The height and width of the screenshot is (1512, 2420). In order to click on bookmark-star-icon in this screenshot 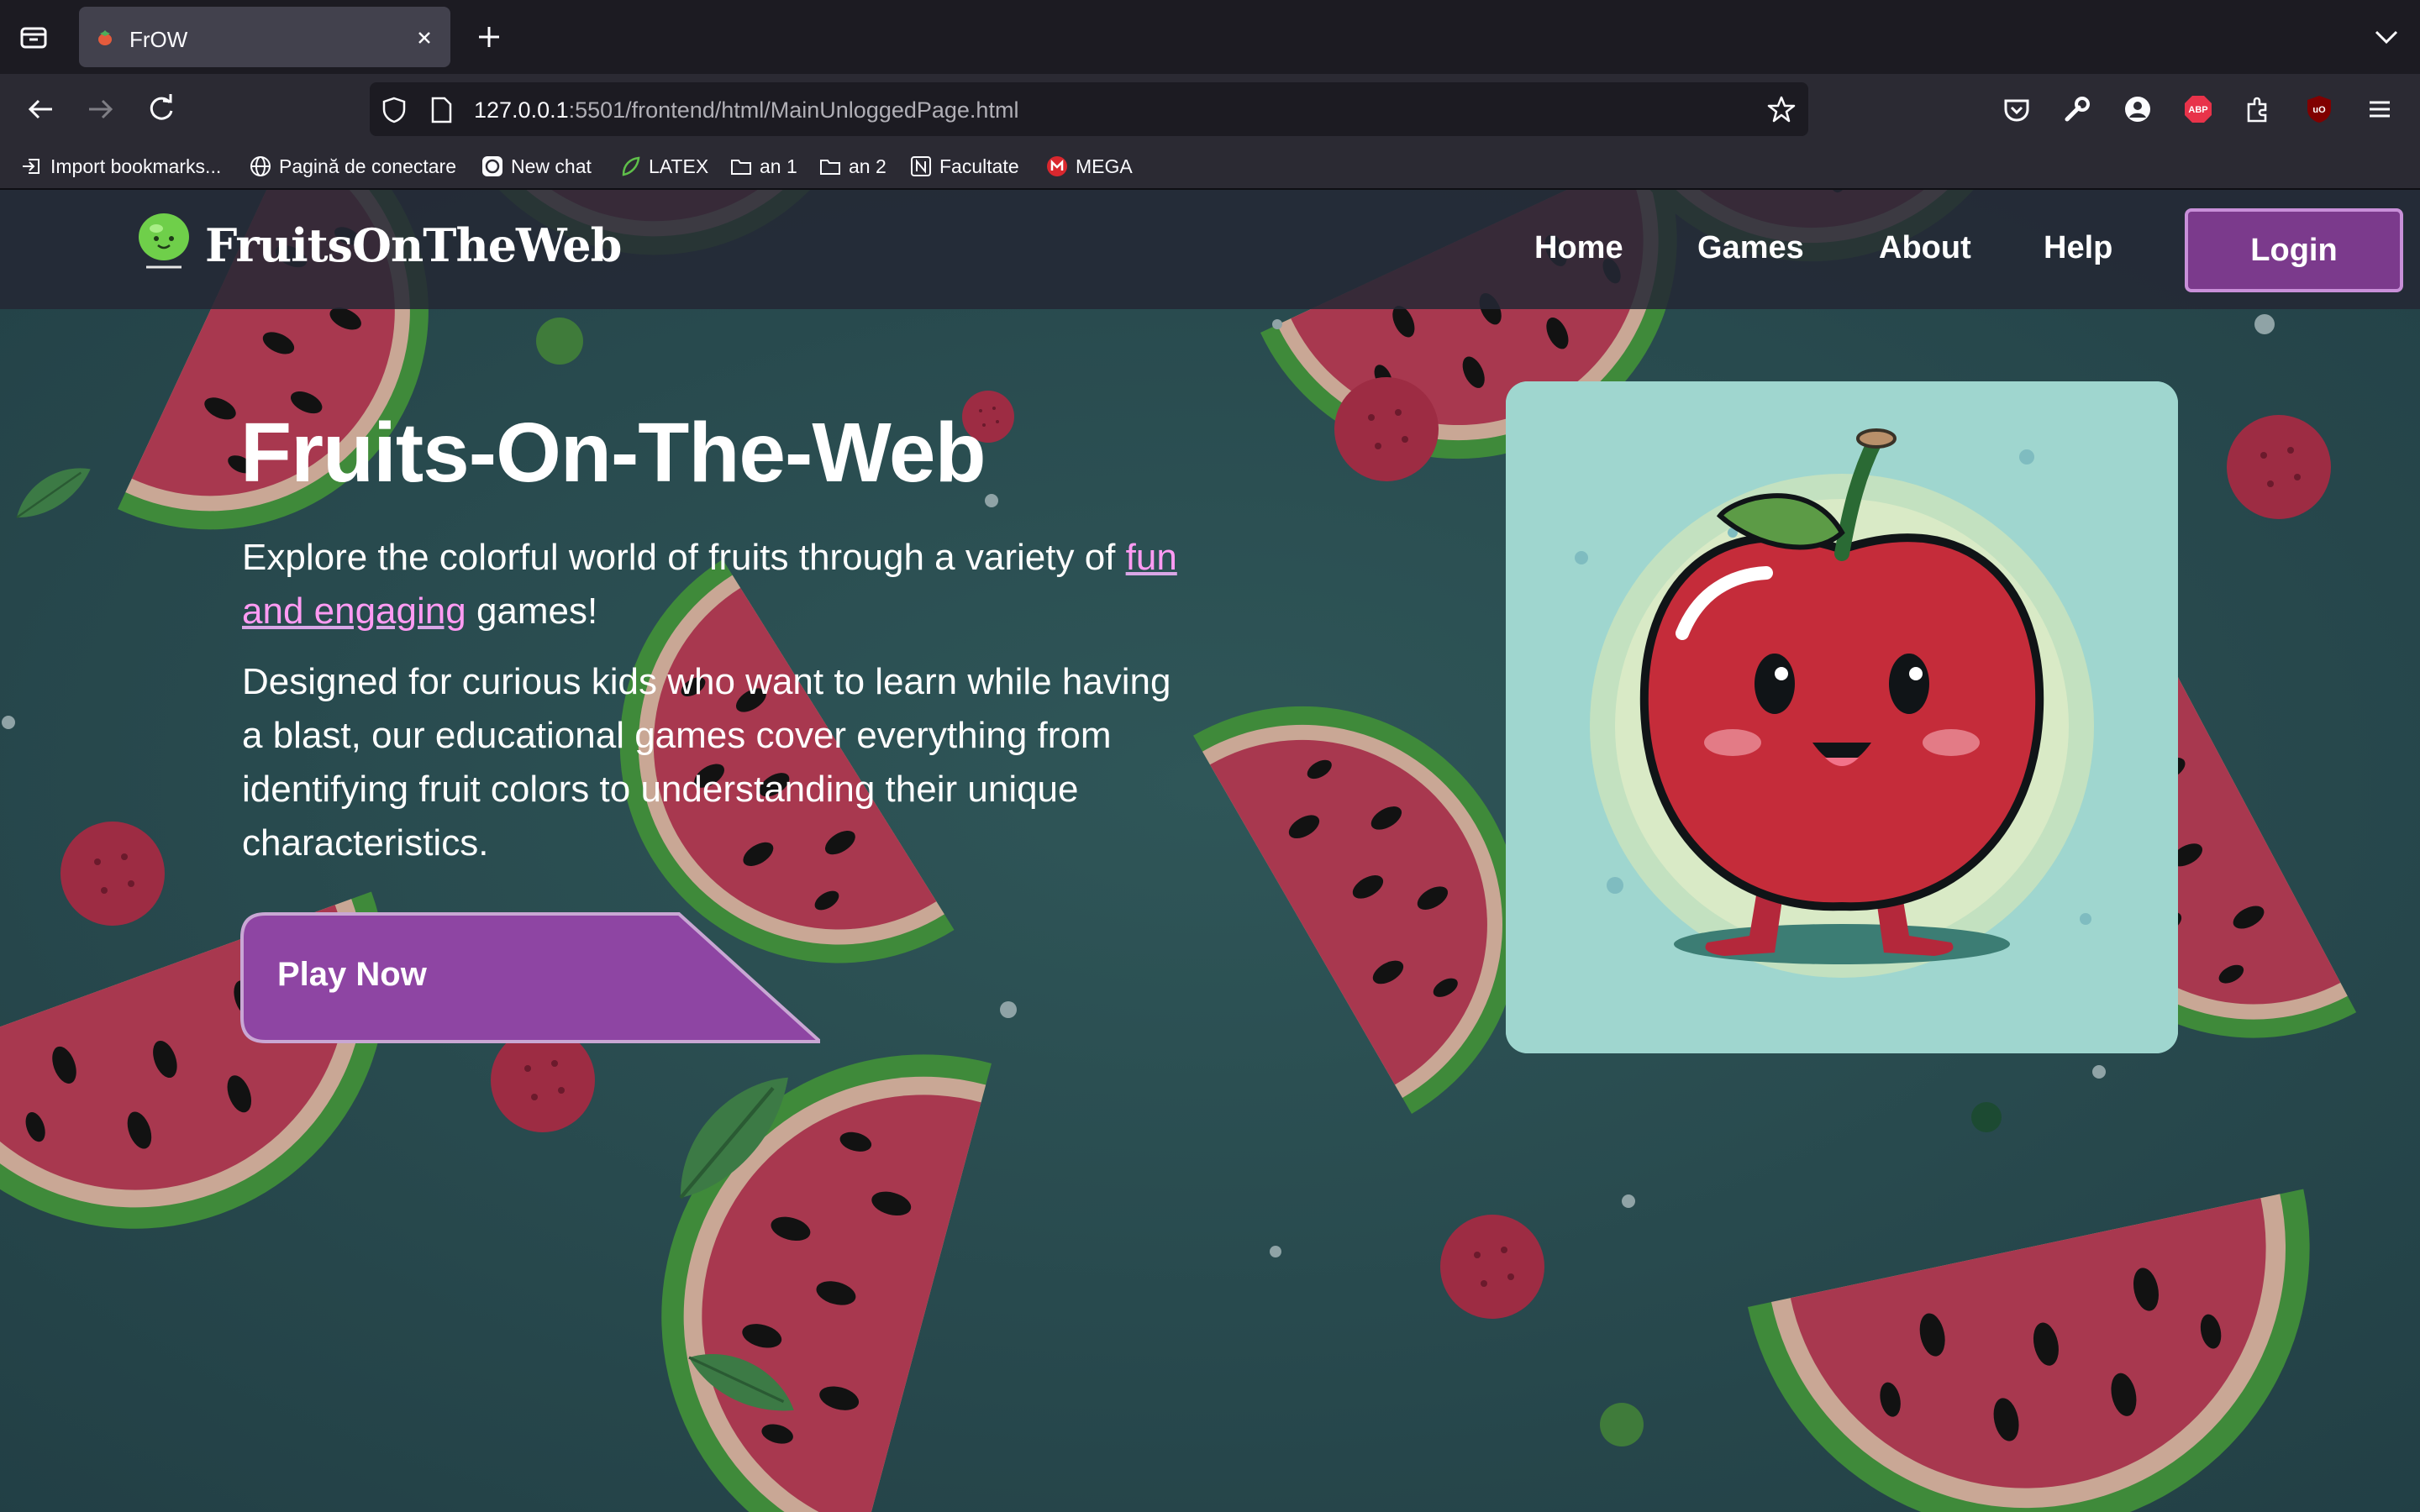, I will do `click(1782, 109)`.